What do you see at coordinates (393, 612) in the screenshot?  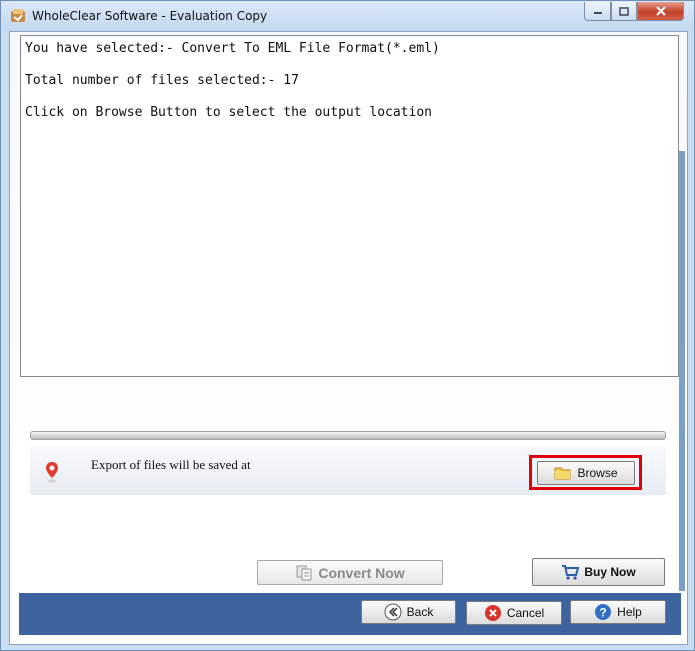 I see `back-arrow-icon` at bounding box center [393, 612].